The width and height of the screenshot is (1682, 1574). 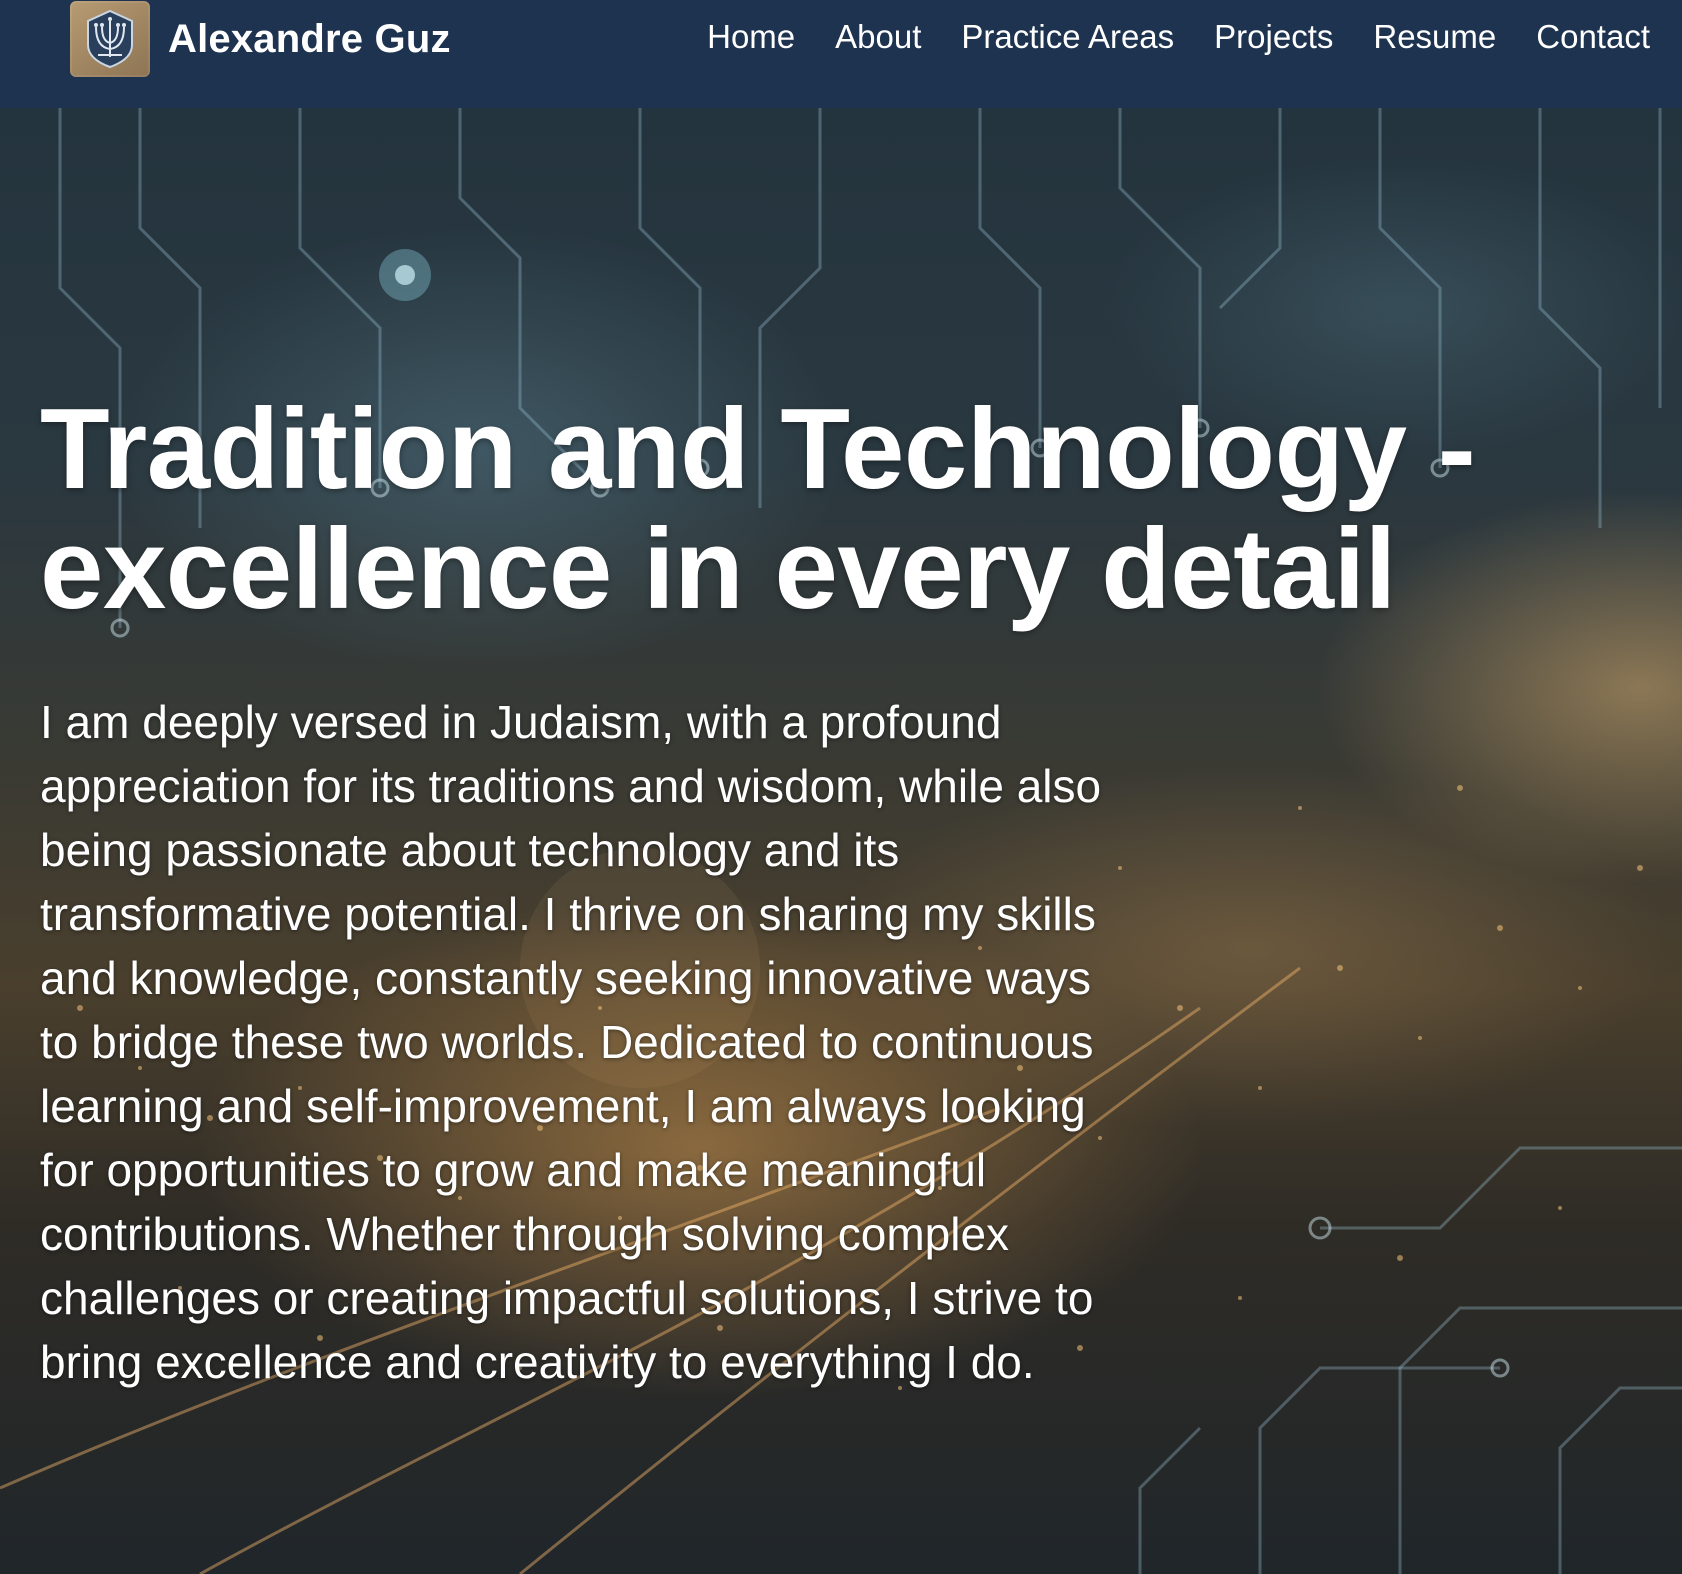 I want to click on nav-practice-areas: Practice Areas, so click(x=1067, y=36).